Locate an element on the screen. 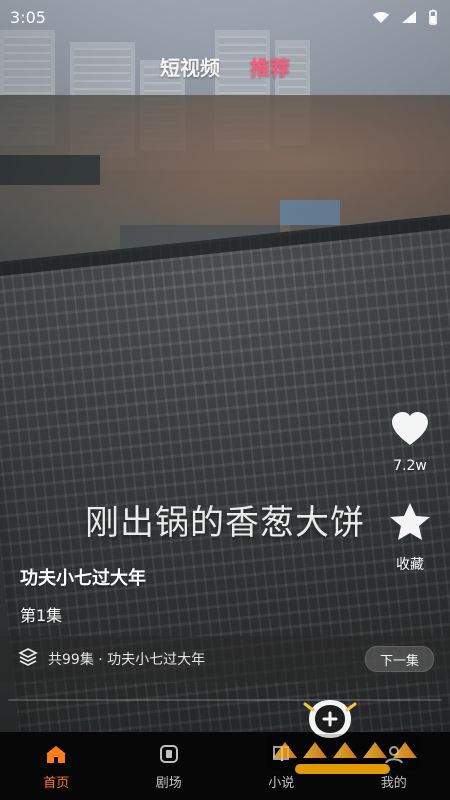 The height and width of the screenshot is (800, 450). episode-label: 第1集 is located at coordinates (41, 615).